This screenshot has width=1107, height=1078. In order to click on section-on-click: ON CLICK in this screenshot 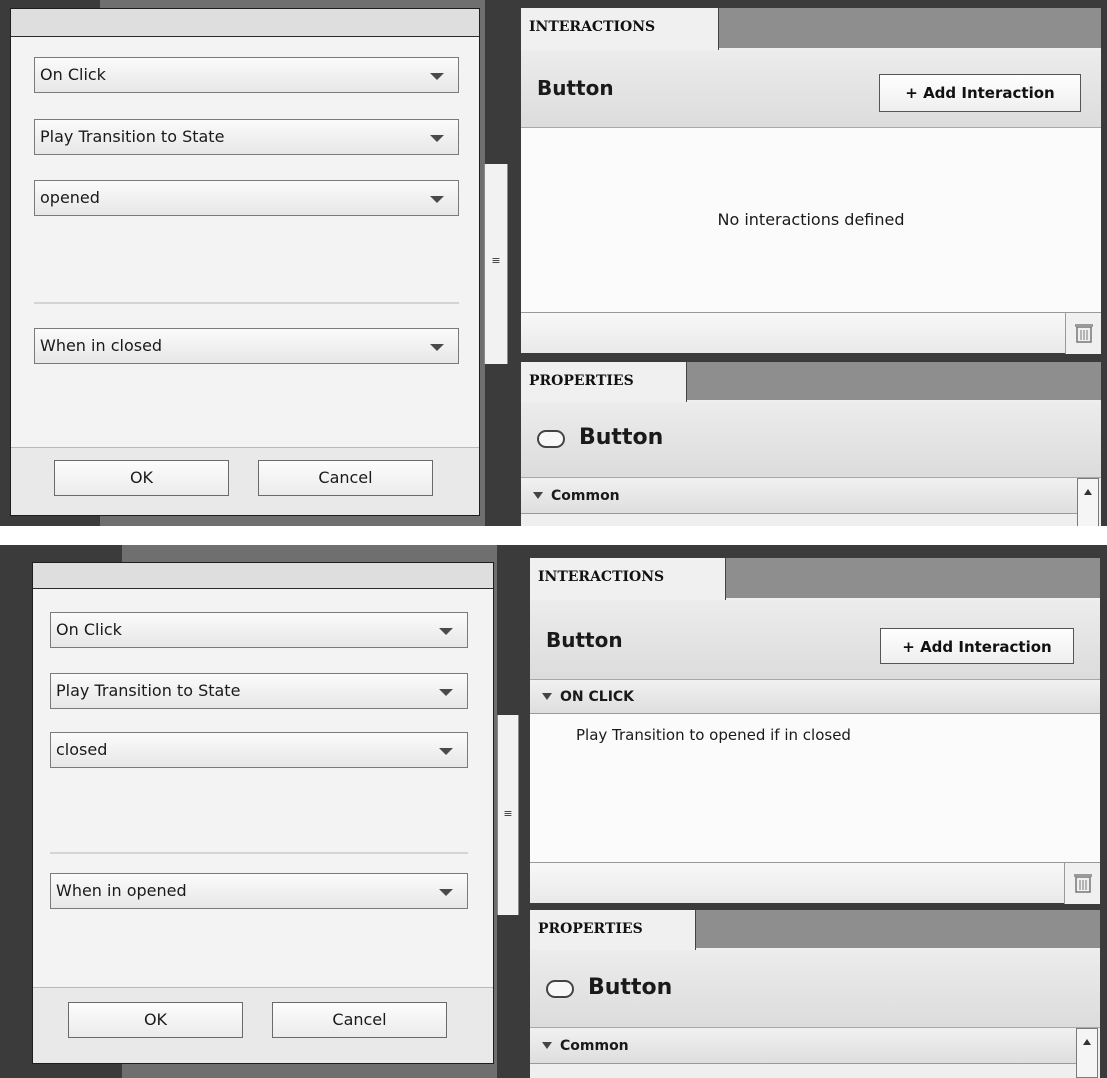, I will do `click(815, 697)`.